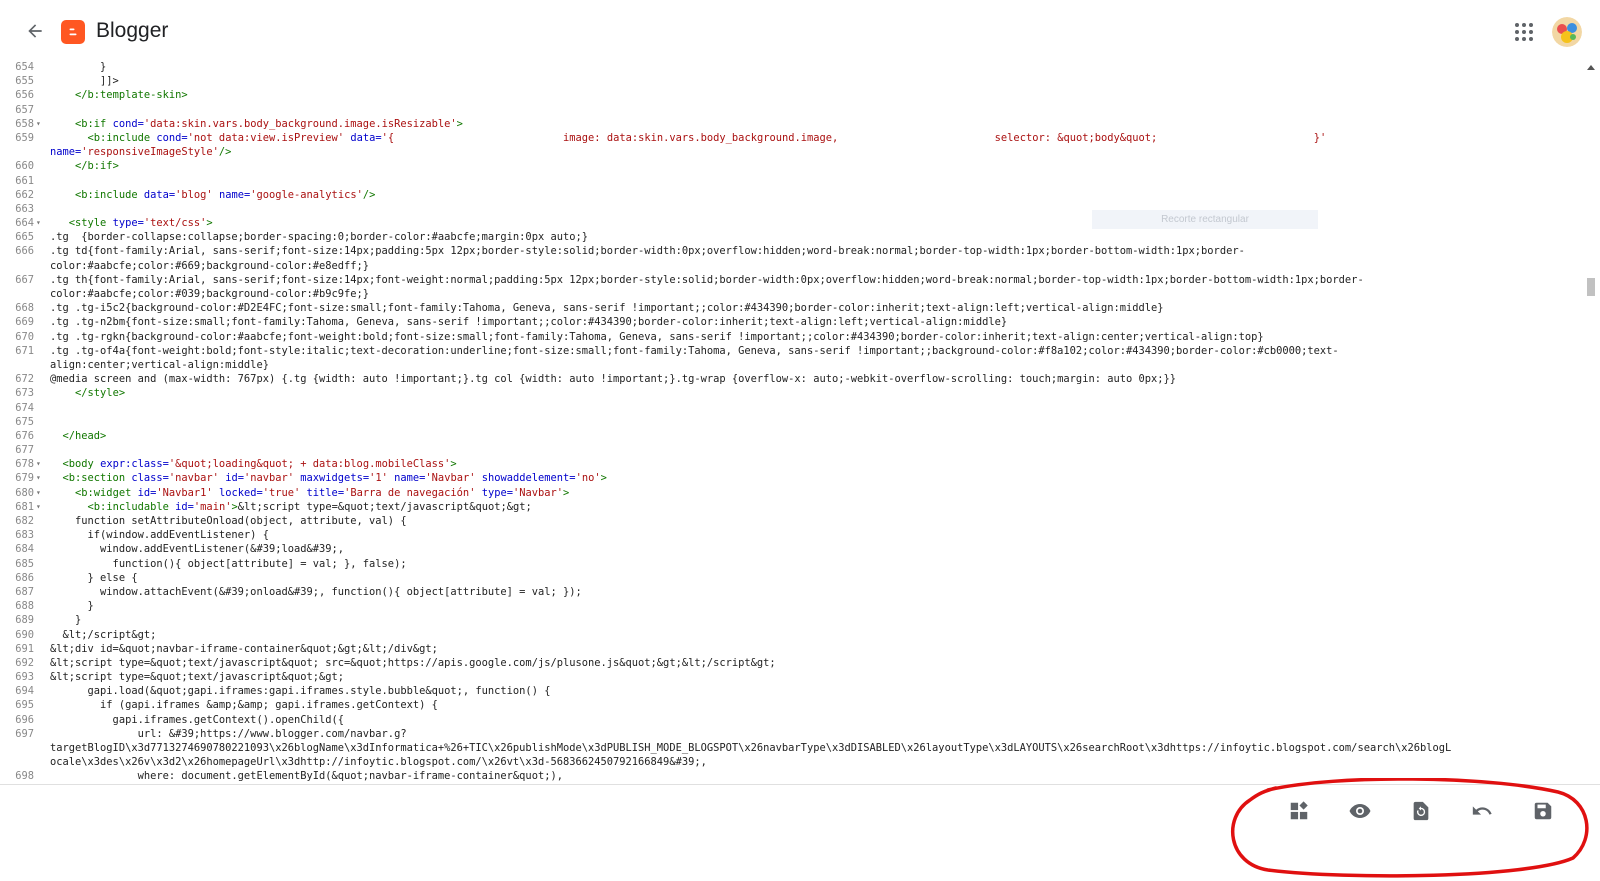 The width and height of the screenshot is (1600, 881). I want to click on code-line: 675, so click(791, 422).